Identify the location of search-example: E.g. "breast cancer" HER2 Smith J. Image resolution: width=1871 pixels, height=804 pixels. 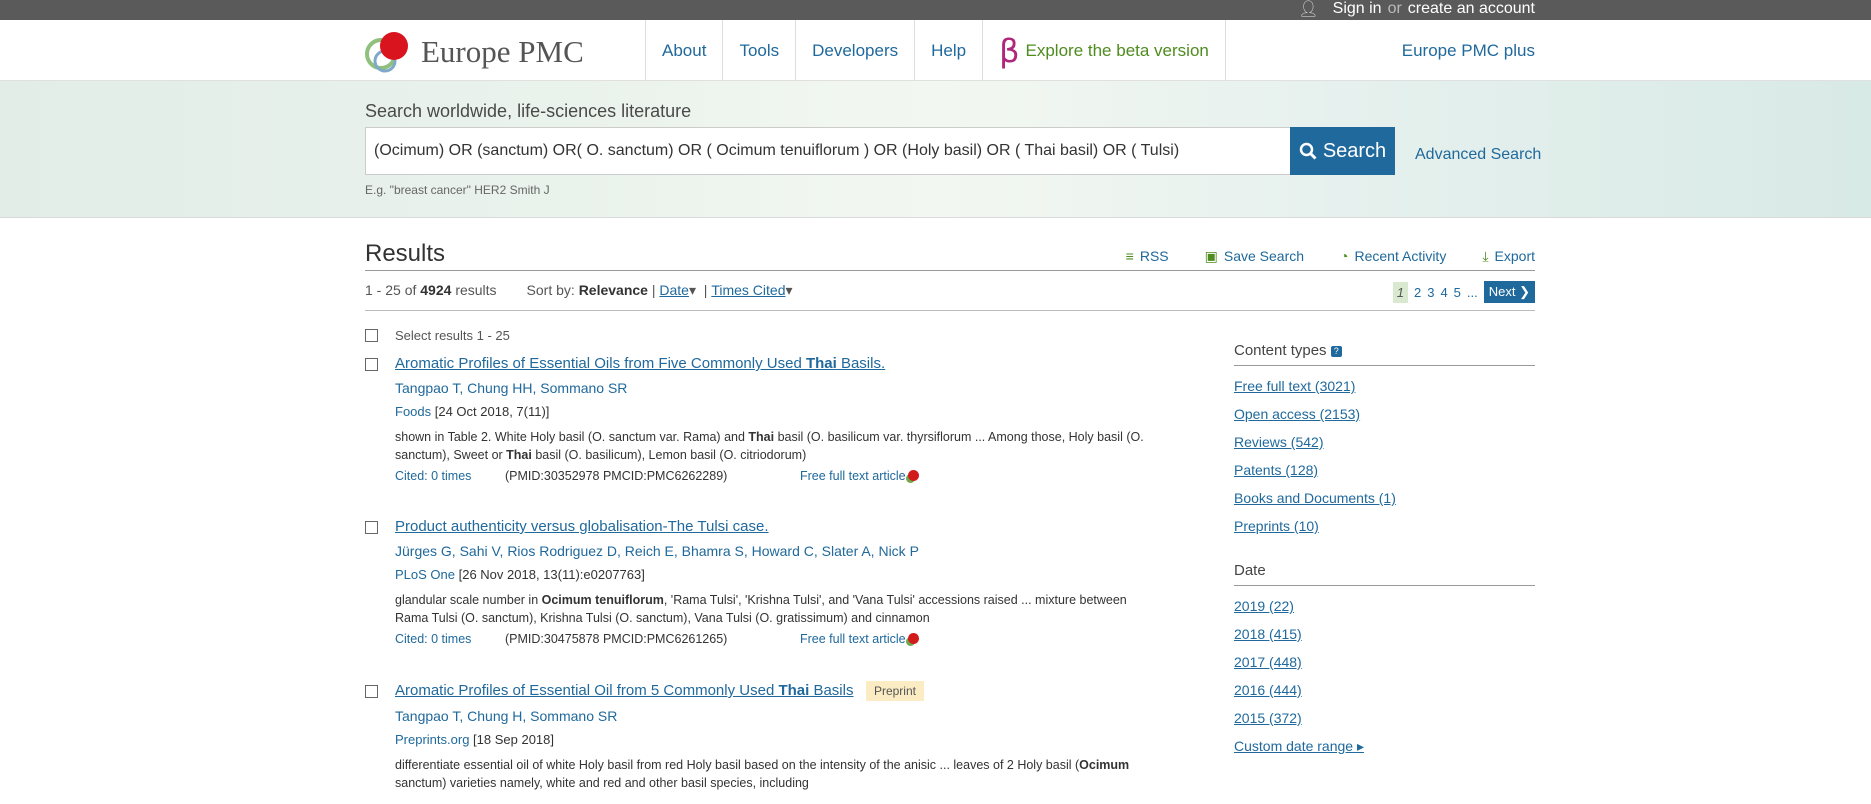
(457, 190).